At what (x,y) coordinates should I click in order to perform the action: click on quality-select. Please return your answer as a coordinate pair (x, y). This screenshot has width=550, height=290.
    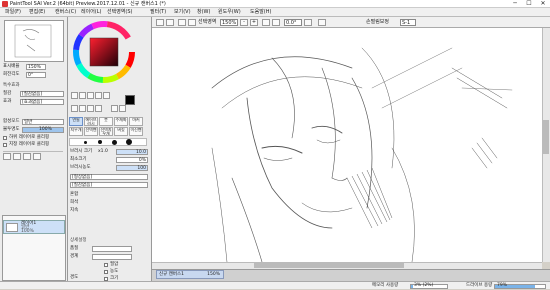
    Looking at the image, I should click on (112, 249).